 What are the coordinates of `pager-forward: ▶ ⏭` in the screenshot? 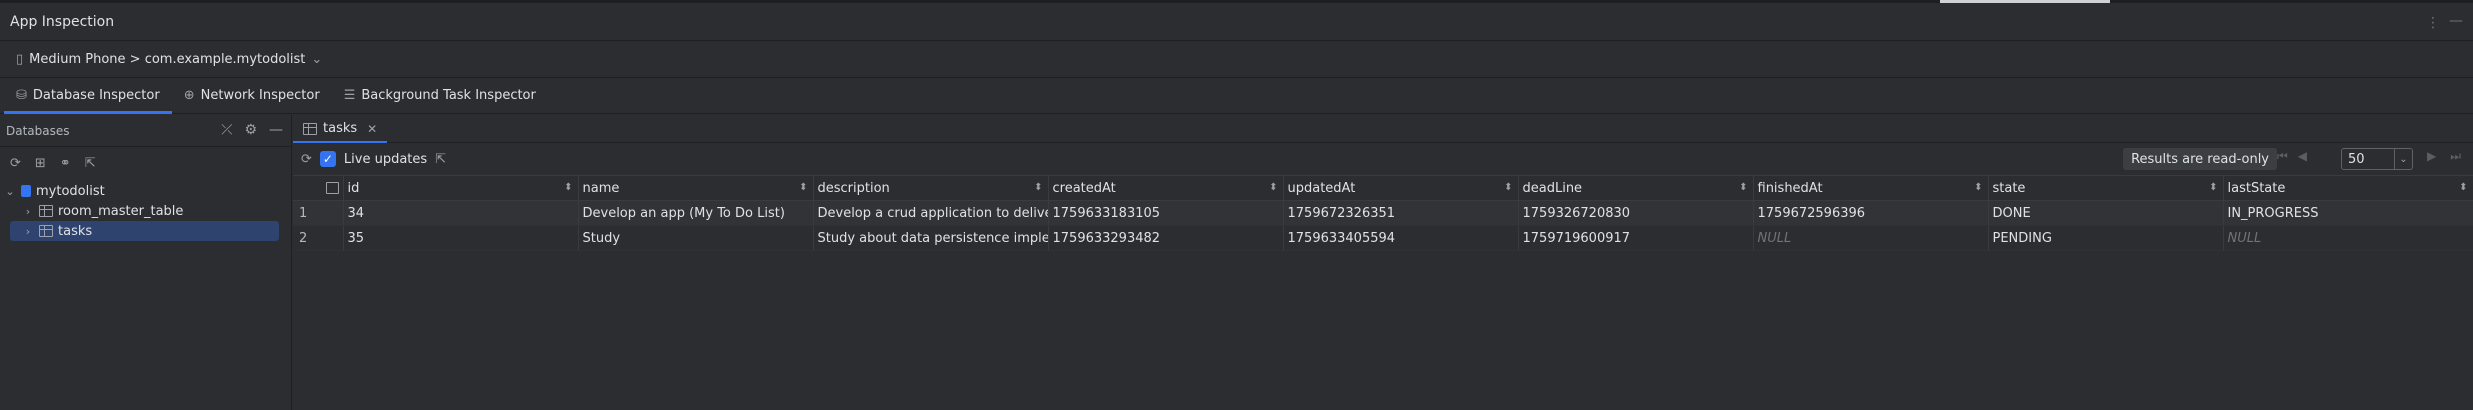 It's located at (2444, 156).